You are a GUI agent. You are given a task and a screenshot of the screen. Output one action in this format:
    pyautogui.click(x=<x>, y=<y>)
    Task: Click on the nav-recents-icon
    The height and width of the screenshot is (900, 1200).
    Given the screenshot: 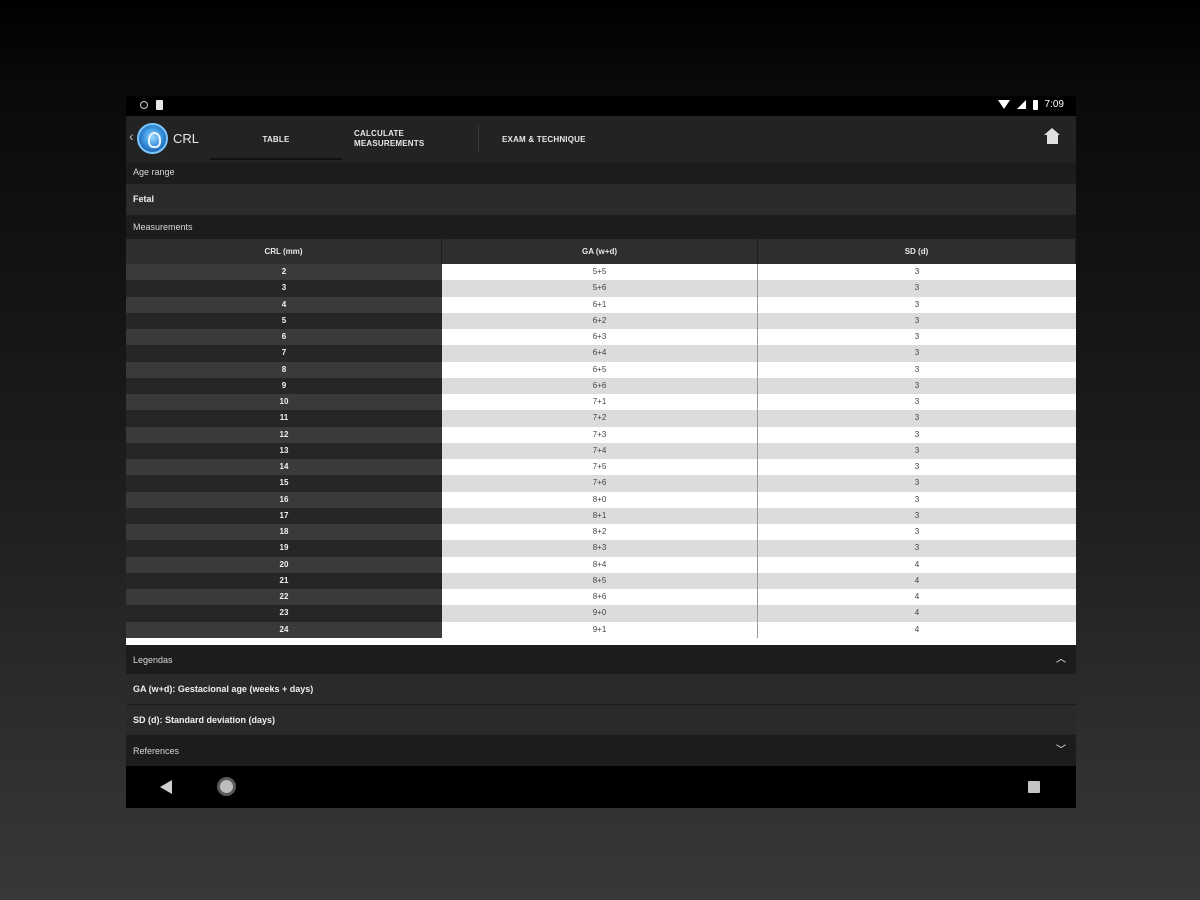 What is the action you would take?
    pyautogui.click(x=1034, y=787)
    